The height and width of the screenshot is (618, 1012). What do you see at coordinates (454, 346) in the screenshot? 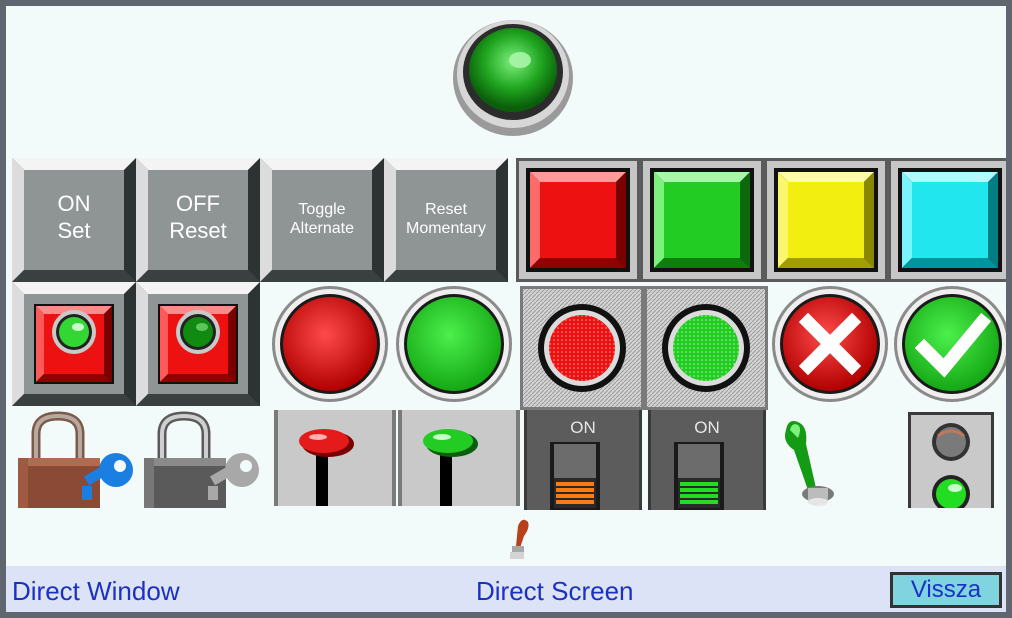
I see `green-round-button` at bounding box center [454, 346].